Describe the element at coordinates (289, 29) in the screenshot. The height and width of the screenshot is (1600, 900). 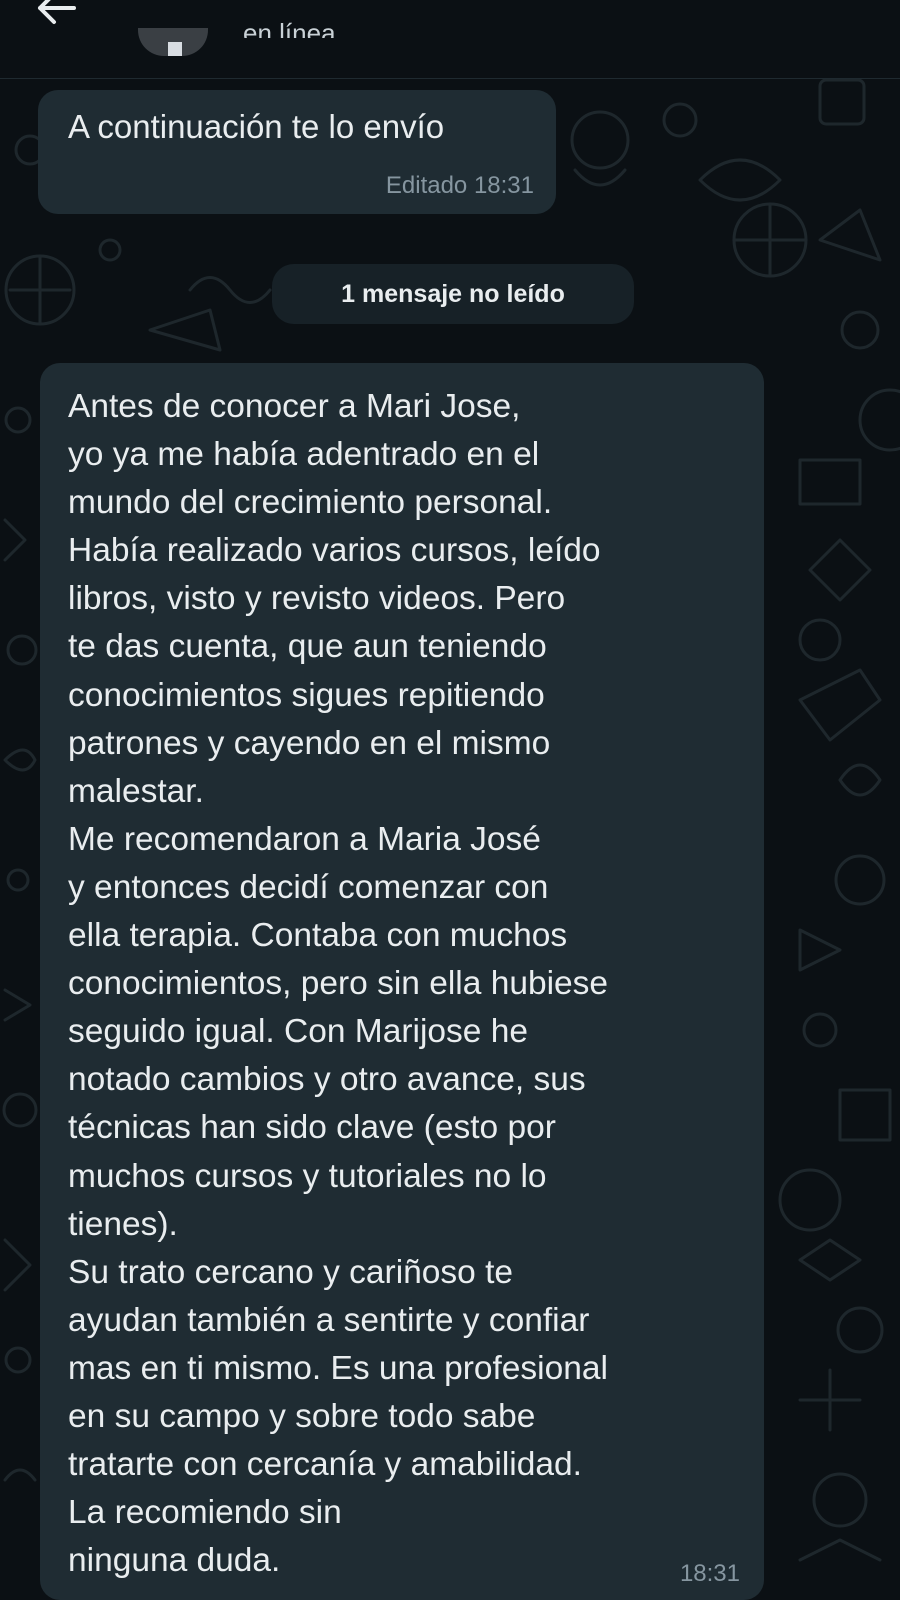
I see `contact-status: en línea` at that location.